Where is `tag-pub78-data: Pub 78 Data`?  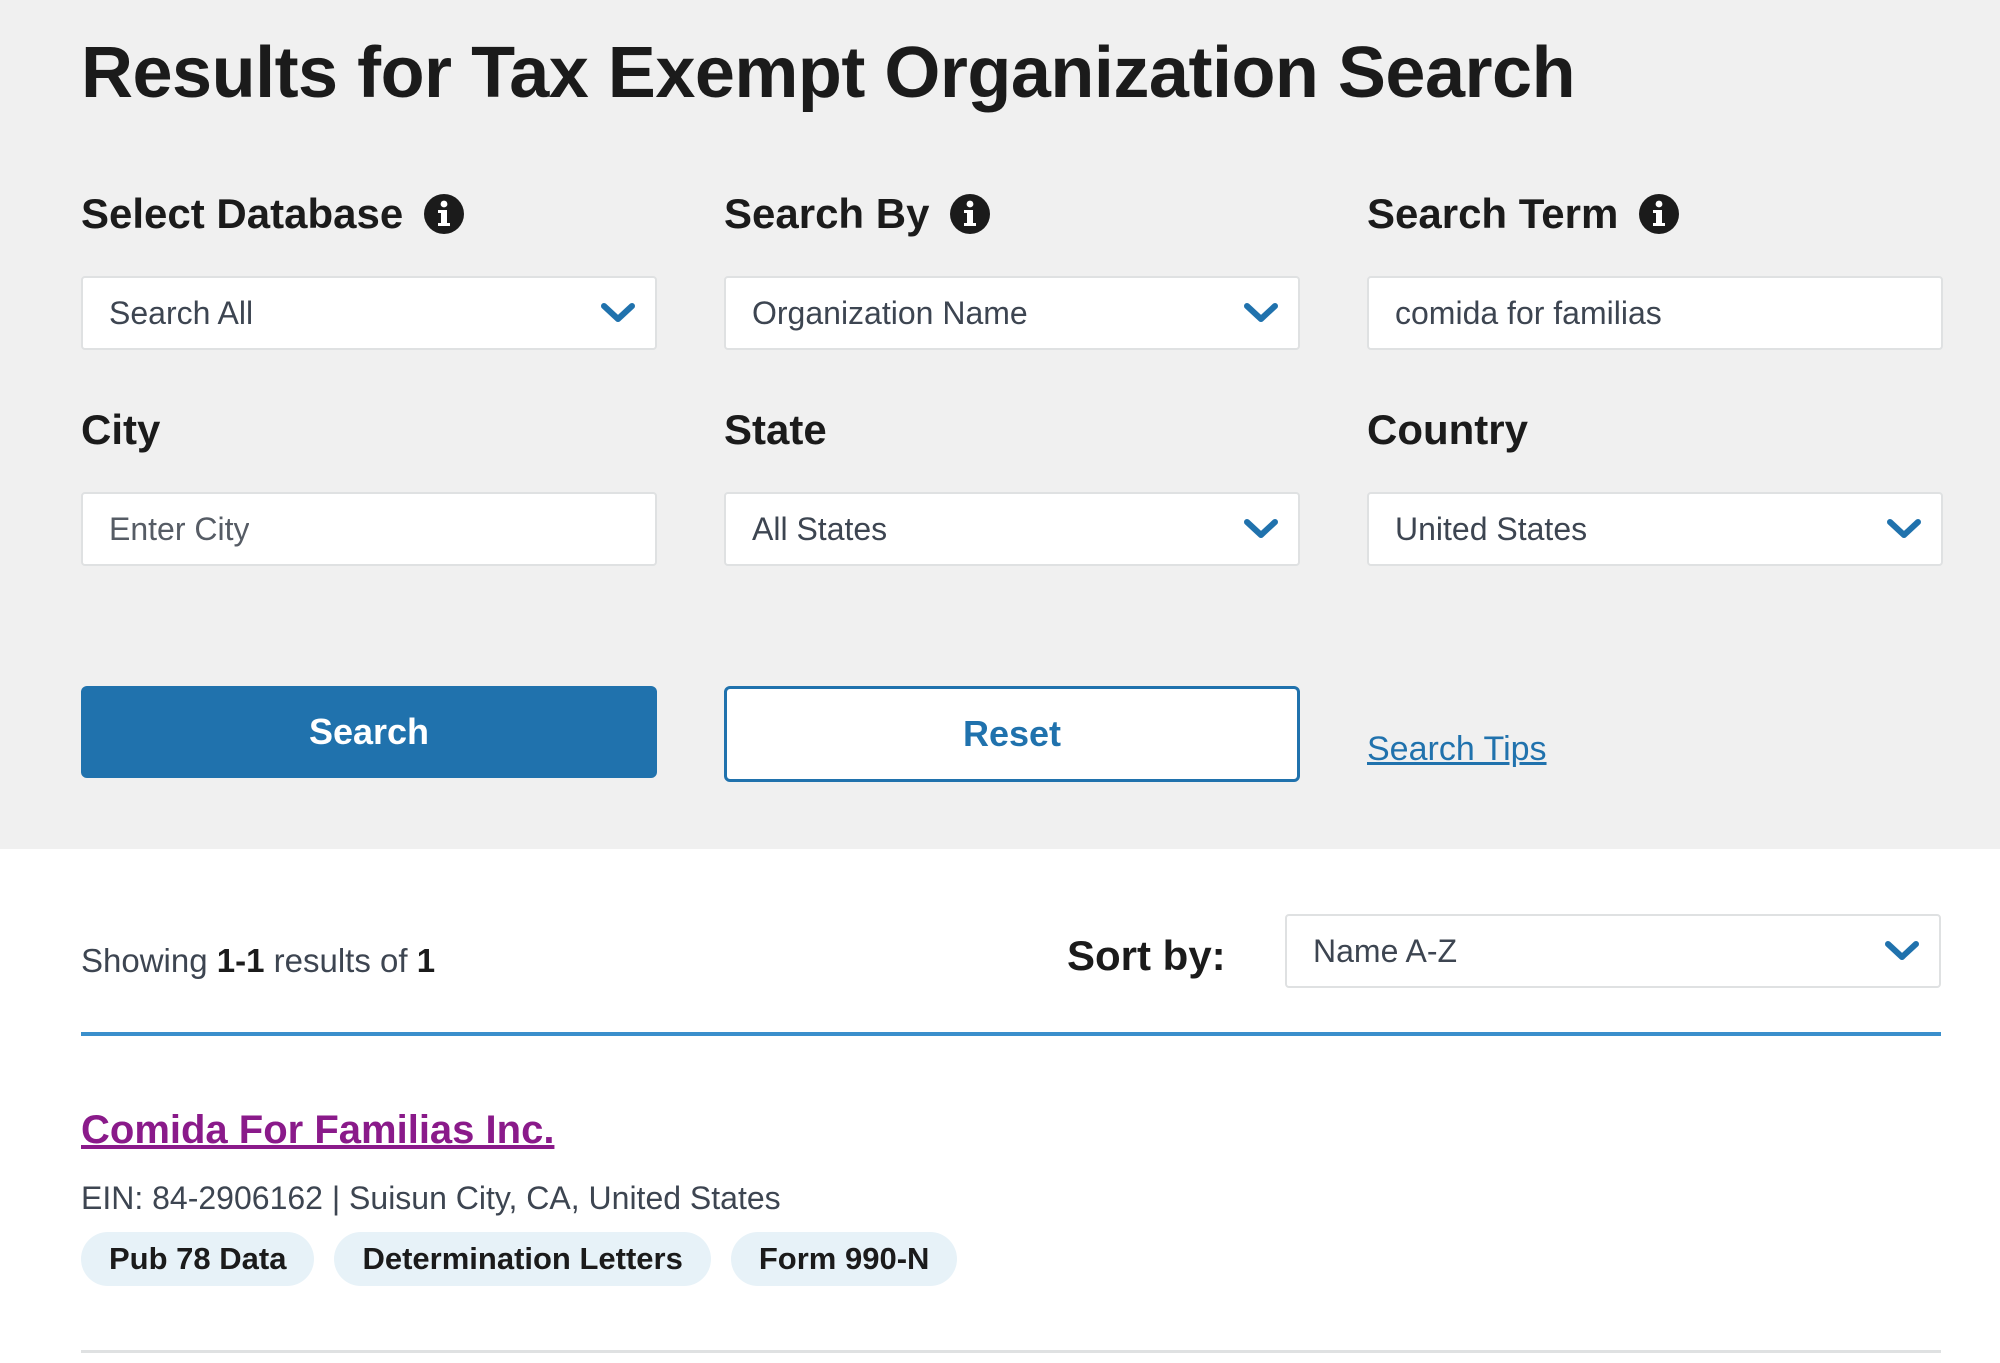
tag-pub78-data: Pub 78 Data is located at coordinates (198, 1259).